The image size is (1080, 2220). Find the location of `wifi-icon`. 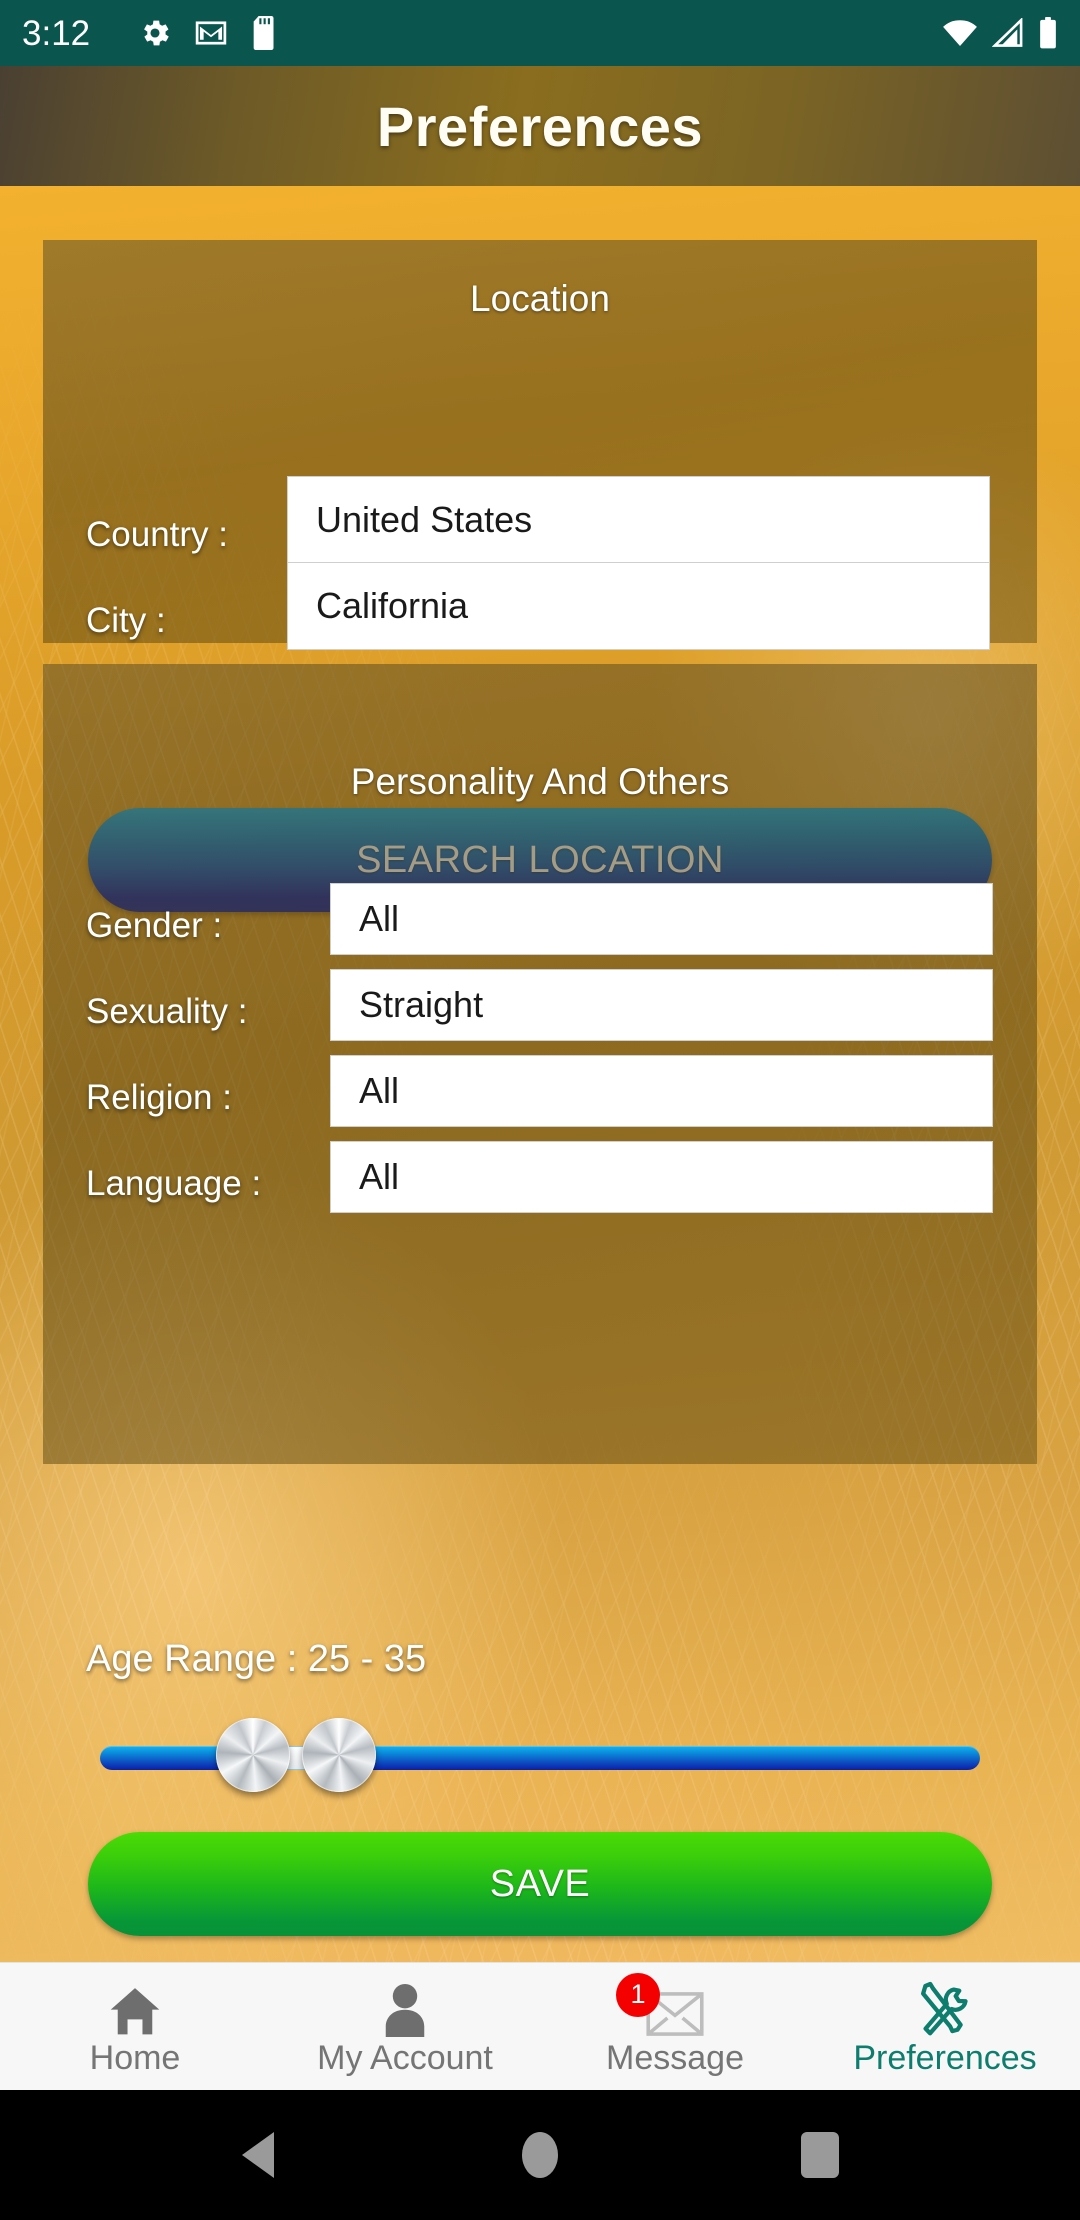

wifi-icon is located at coordinates (960, 33).